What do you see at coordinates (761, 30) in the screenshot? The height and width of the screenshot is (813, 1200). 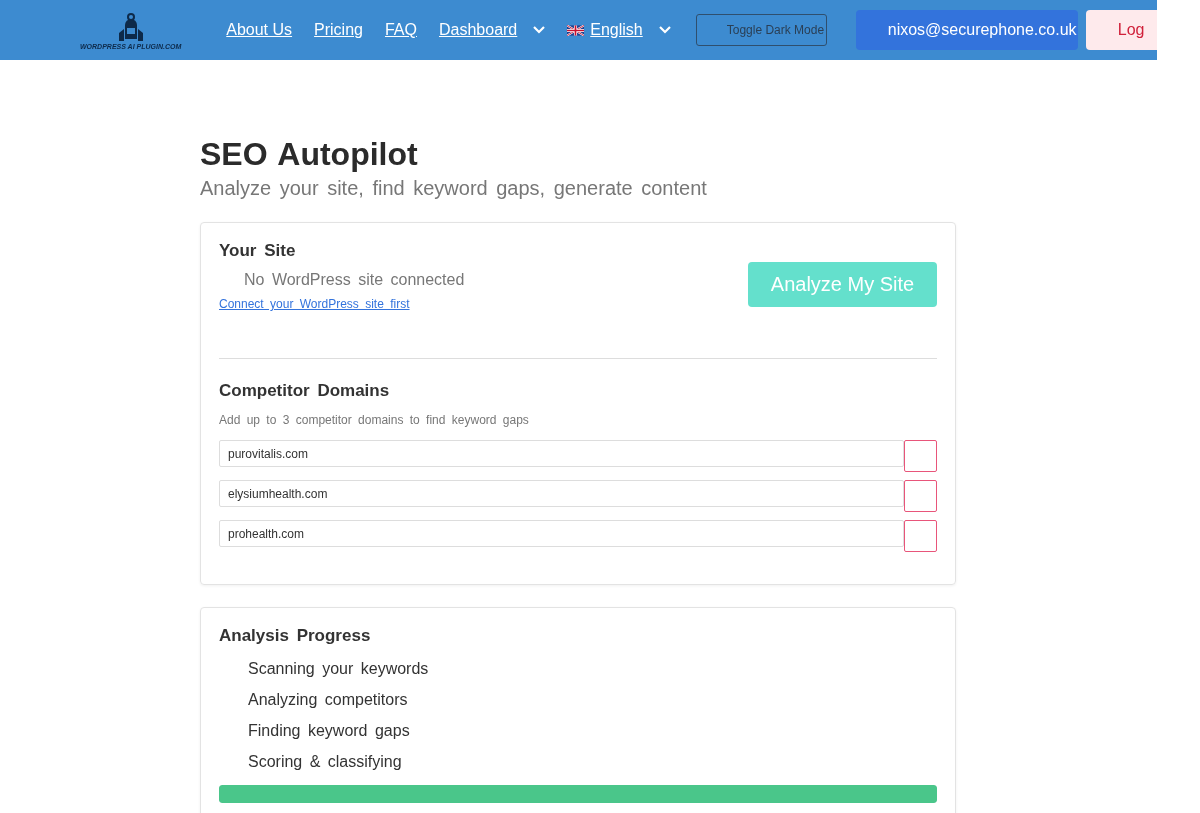 I see `dark-mode-button: Toggle Dark Mode` at bounding box center [761, 30].